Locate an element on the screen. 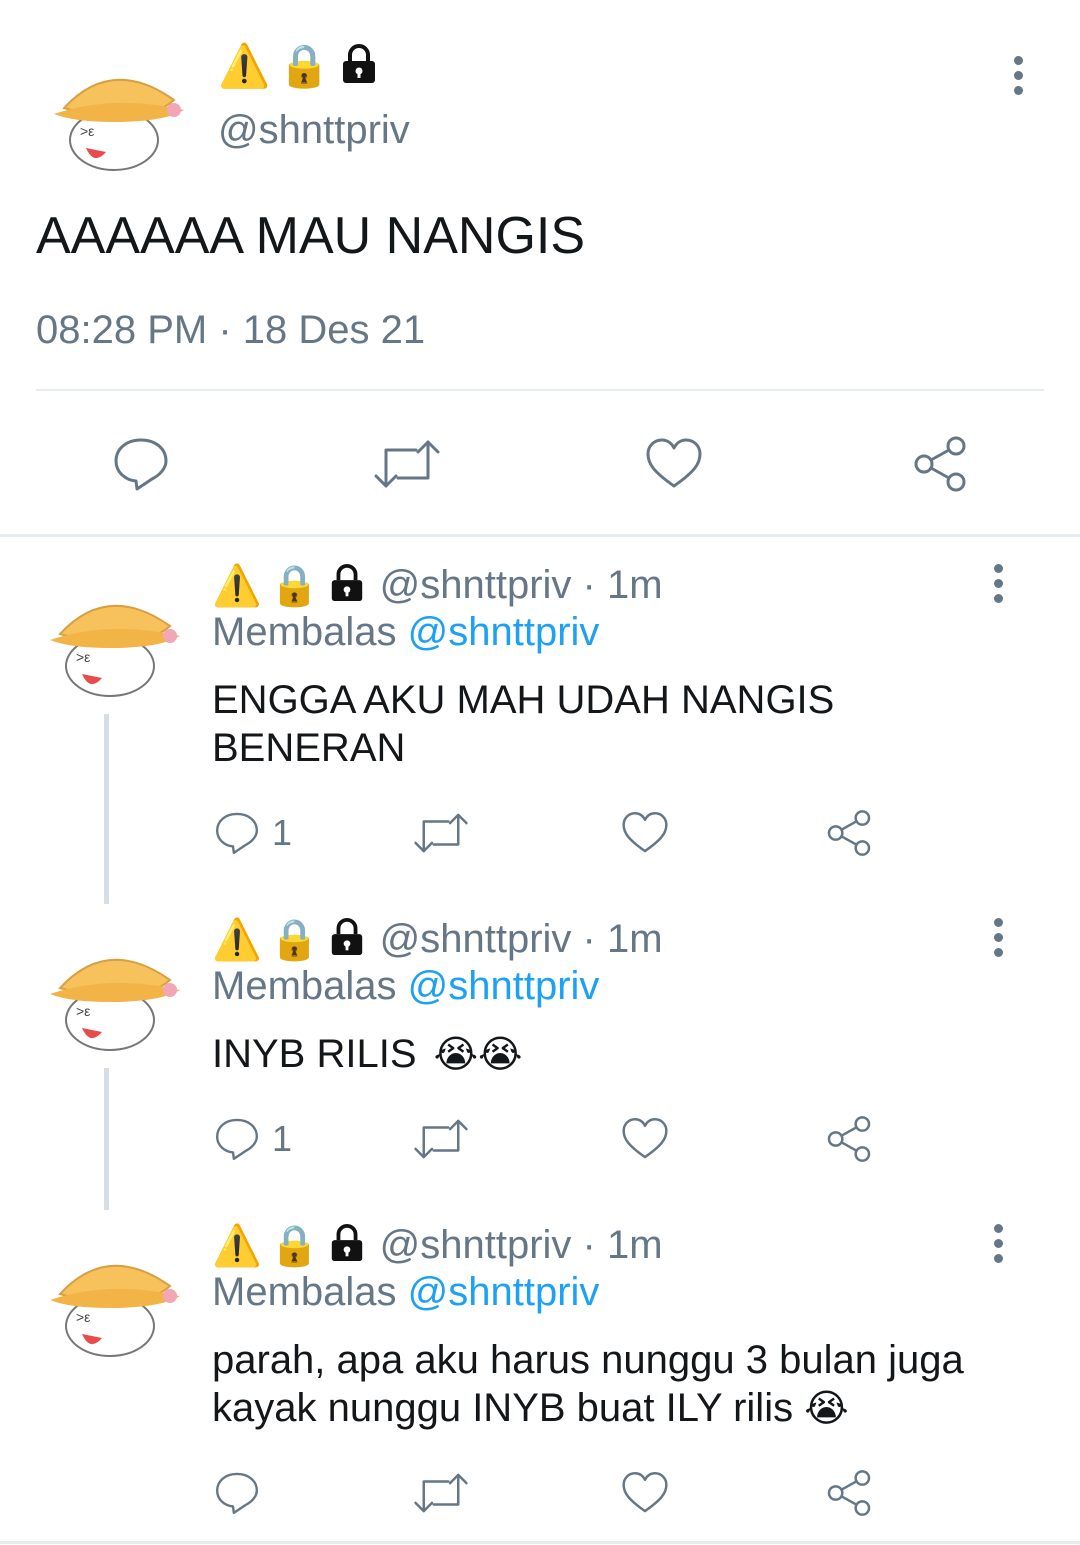 The width and height of the screenshot is (1080, 1545). main-handle: @shnttpriv is located at coordinates (314, 130).